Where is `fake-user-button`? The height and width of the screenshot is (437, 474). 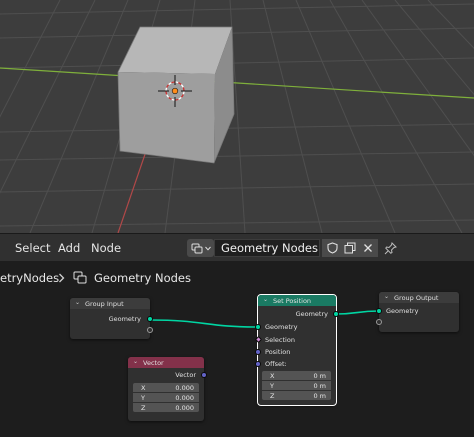 fake-user-button is located at coordinates (332, 248).